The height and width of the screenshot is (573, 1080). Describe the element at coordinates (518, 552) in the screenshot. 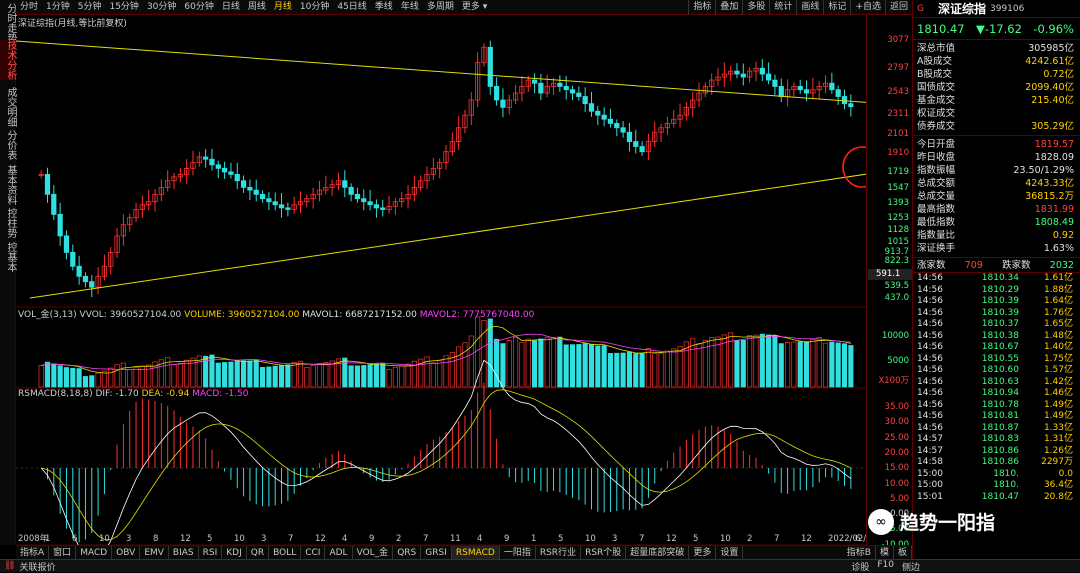

I see `indicator-tab-16: 一阳指` at that location.